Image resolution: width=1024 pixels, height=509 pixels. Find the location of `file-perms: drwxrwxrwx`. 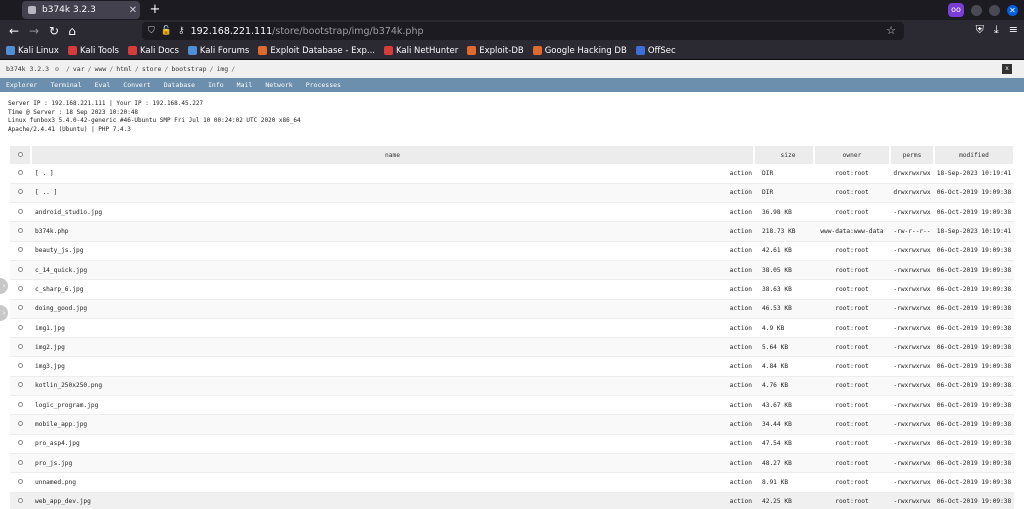

file-perms: drwxrwxrwx is located at coordinates (912, 193).